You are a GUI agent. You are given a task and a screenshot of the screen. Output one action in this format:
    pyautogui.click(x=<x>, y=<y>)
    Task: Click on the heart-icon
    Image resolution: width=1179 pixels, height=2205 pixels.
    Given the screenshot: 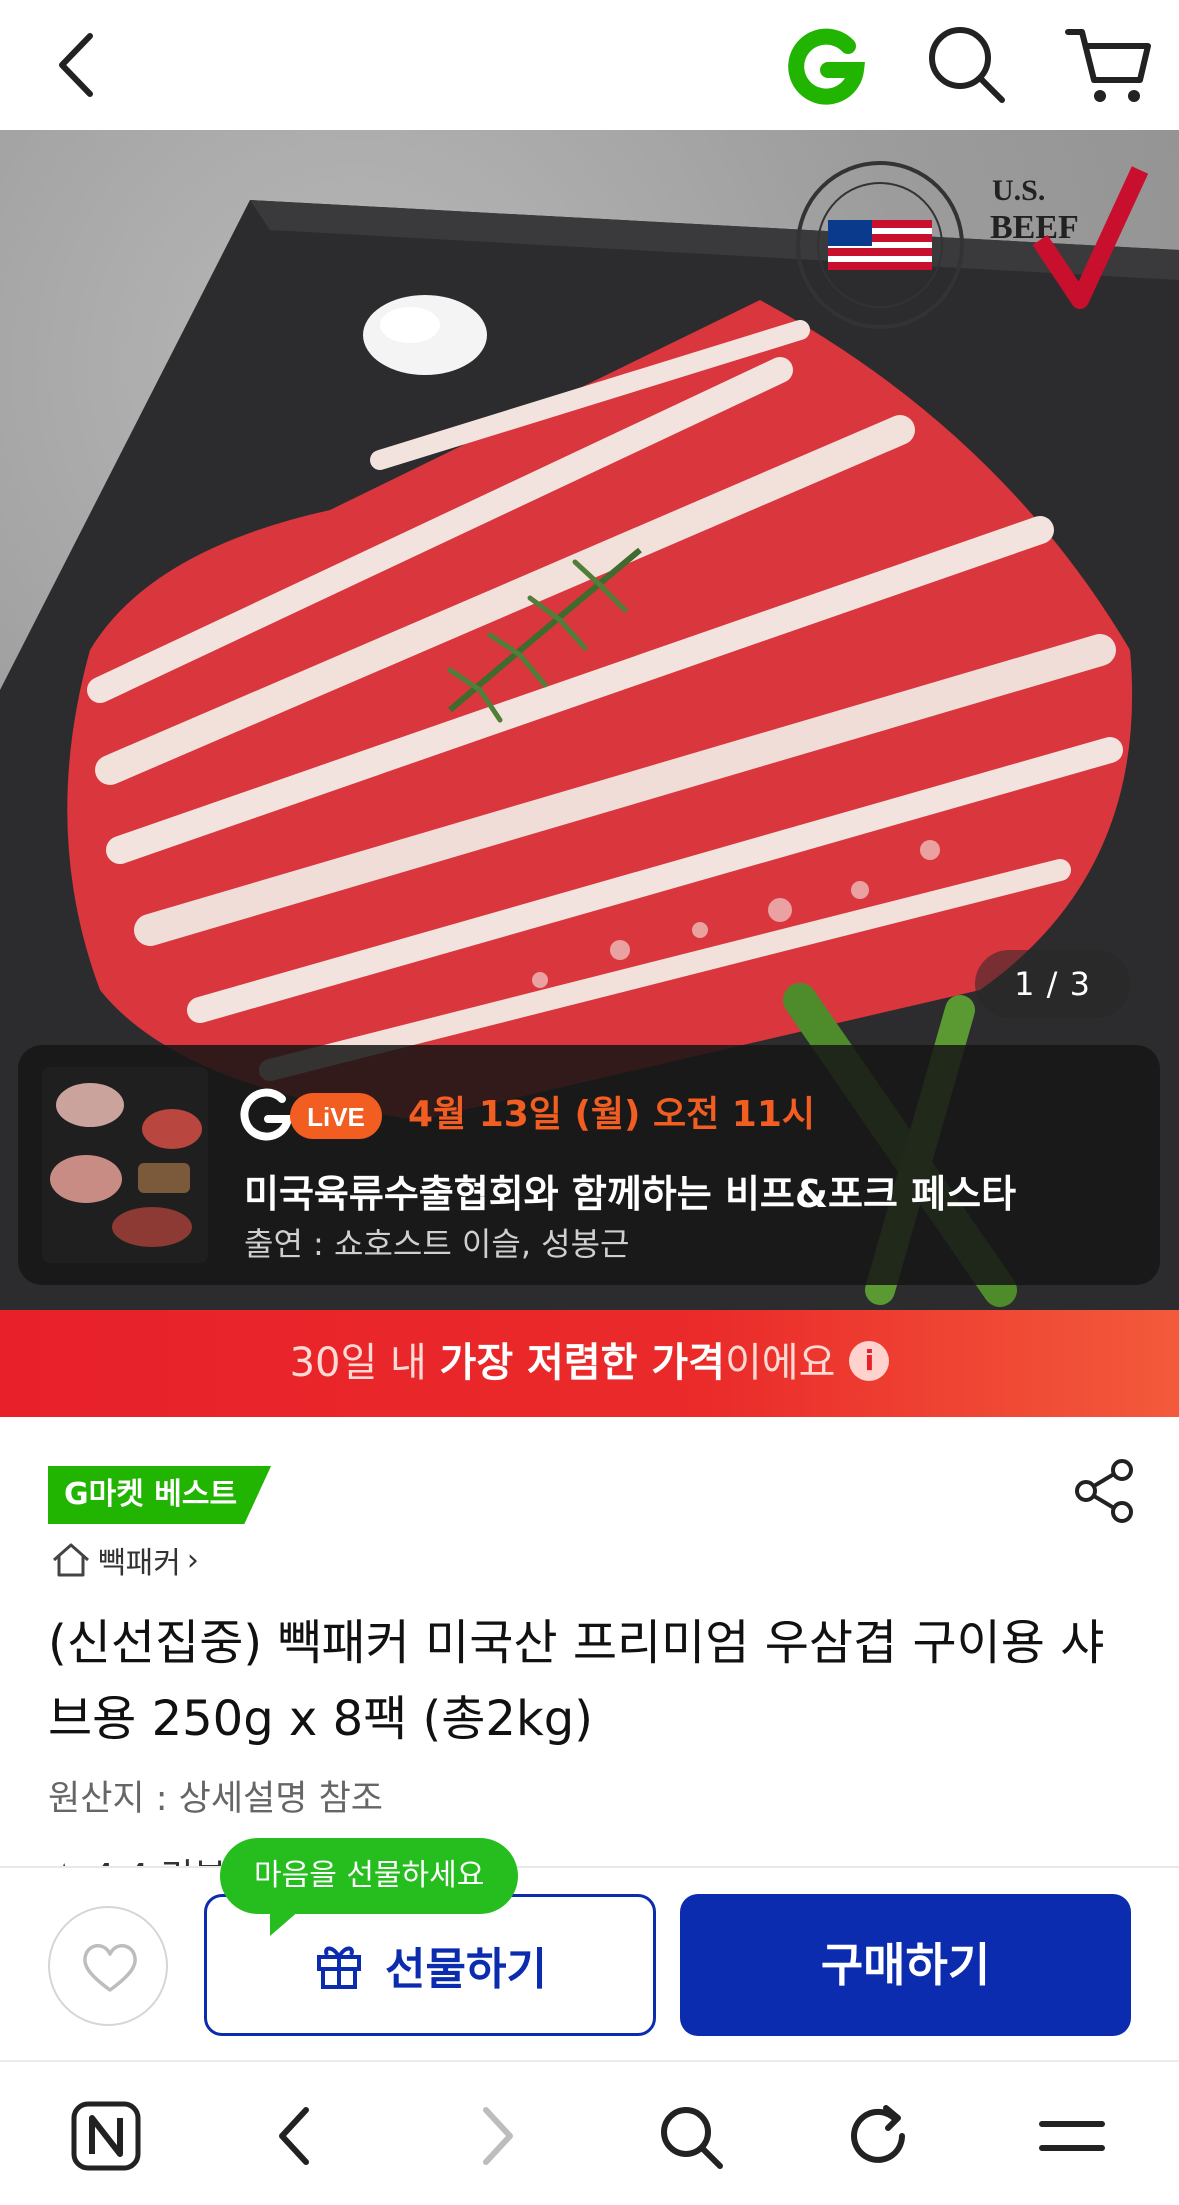 What is the action you would take?
    pyautogui.click(x=110, y=1968)
    